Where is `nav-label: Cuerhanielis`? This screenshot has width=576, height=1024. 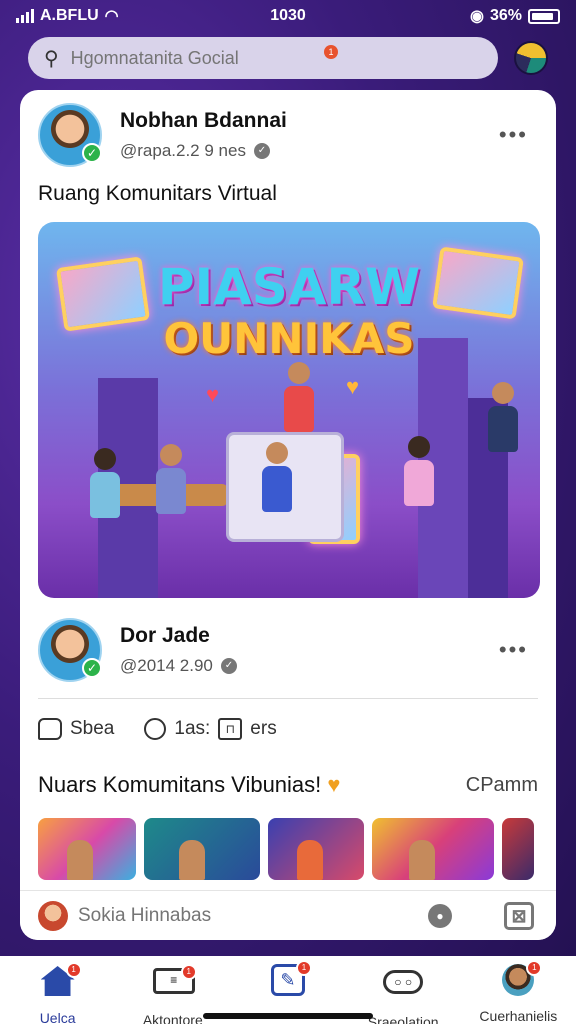 nav-label: Cuerhanielis is located at coordinates (518, 1016).